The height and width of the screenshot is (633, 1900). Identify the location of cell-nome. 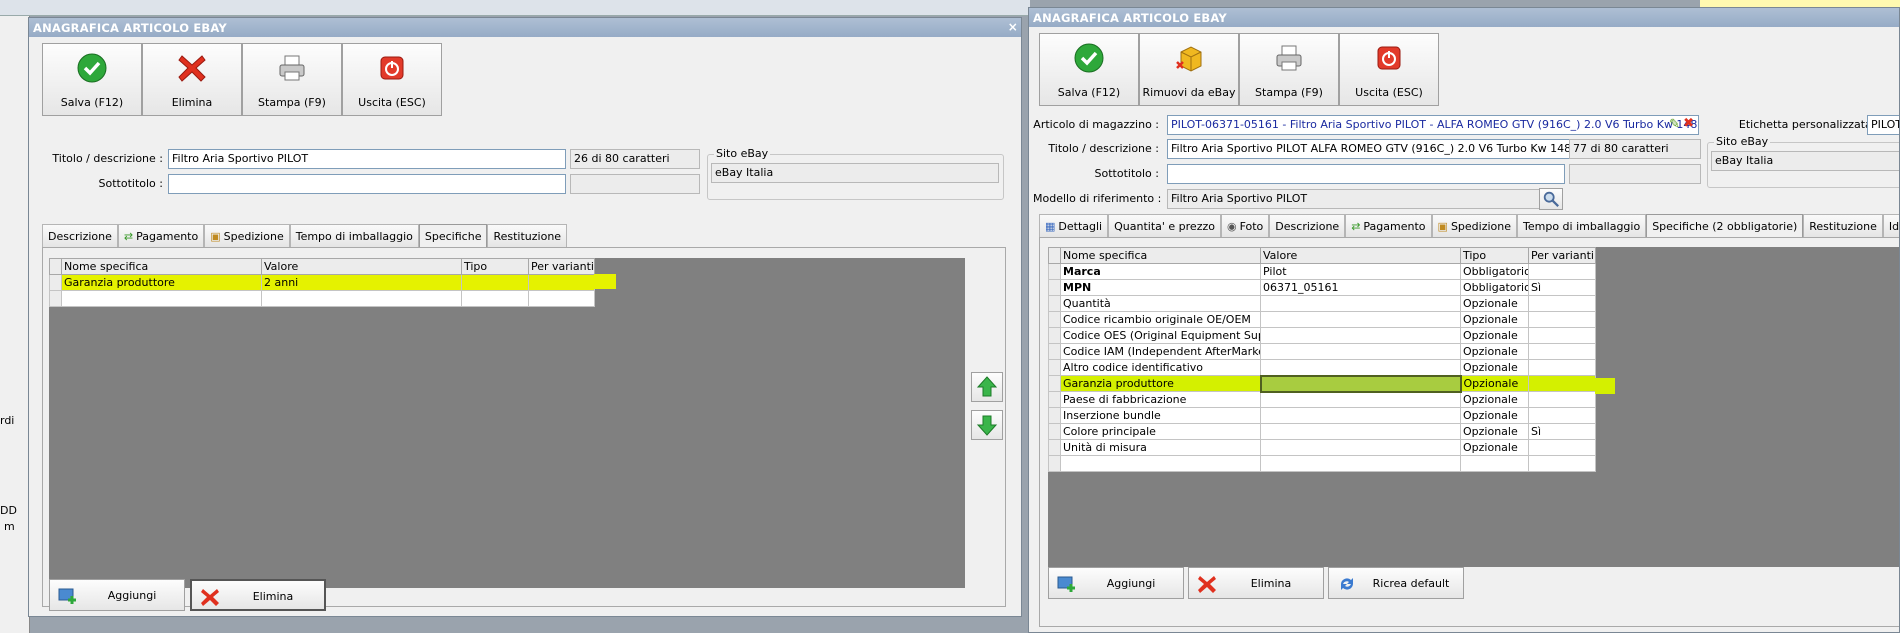
(1160, 463).